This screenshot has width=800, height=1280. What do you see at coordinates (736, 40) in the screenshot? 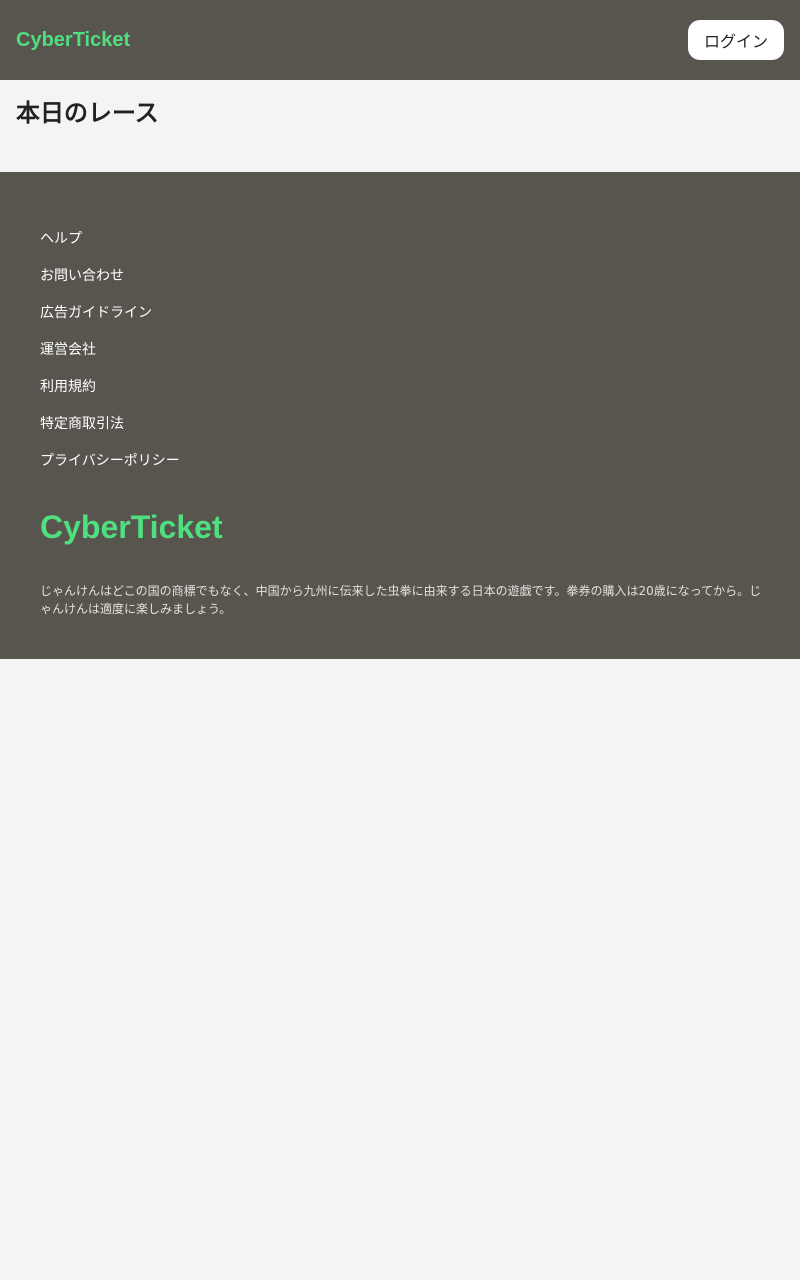
I see `login-button: ログイン` at bounding box center [736, 40].